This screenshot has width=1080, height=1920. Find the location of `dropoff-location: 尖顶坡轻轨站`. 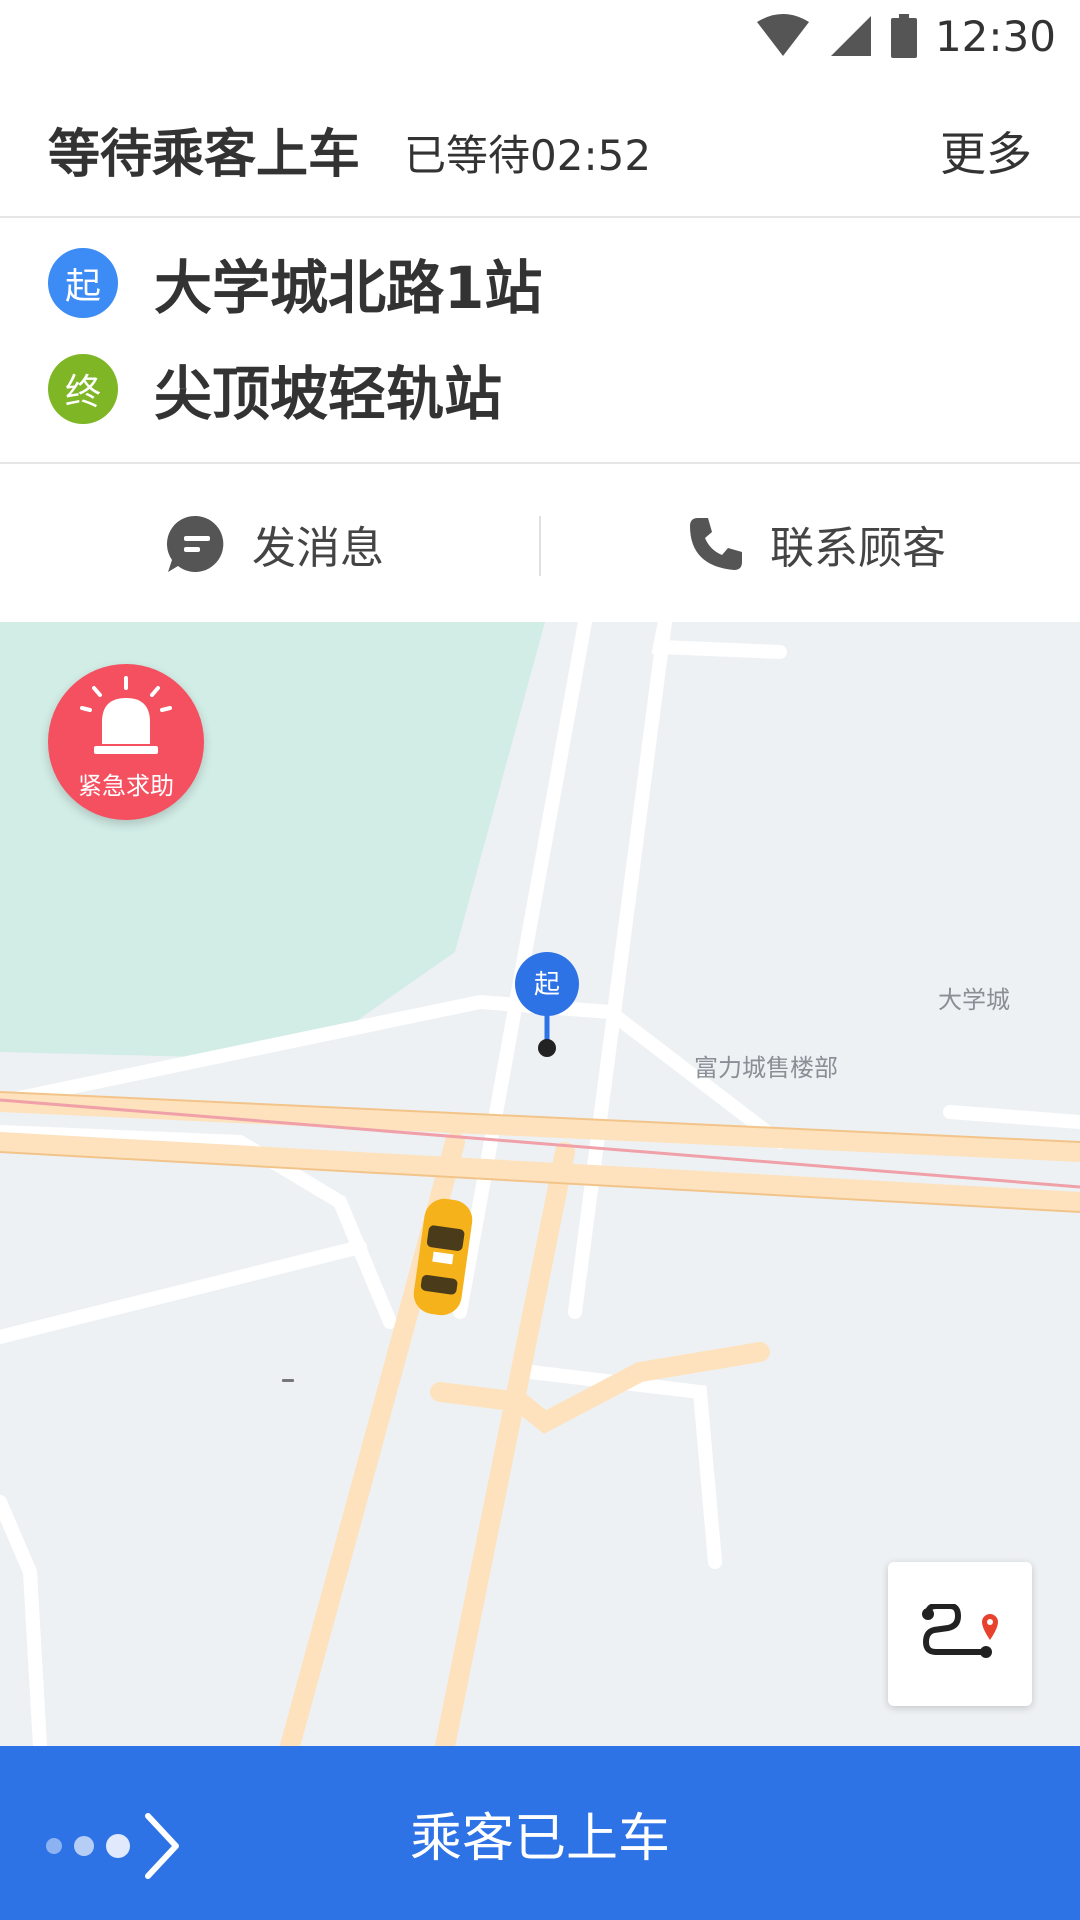

dropoff-location: 尖顶坡轻轨站 is located at coordinates (328, 394).